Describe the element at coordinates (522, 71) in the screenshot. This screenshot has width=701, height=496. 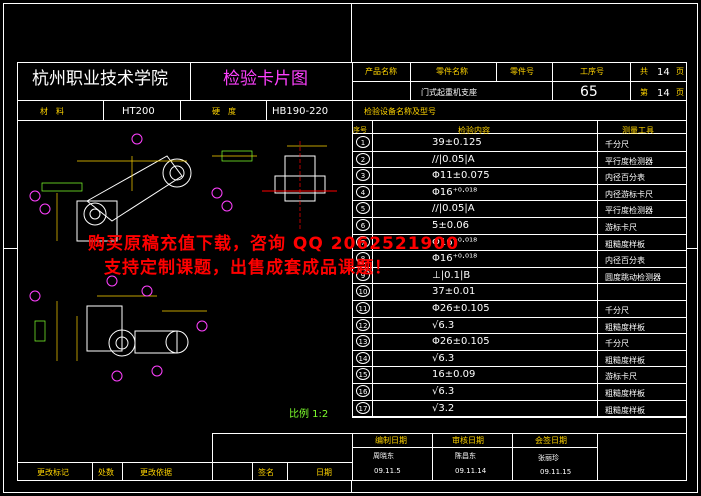
I see `part-no-label: 零件号` at that location.